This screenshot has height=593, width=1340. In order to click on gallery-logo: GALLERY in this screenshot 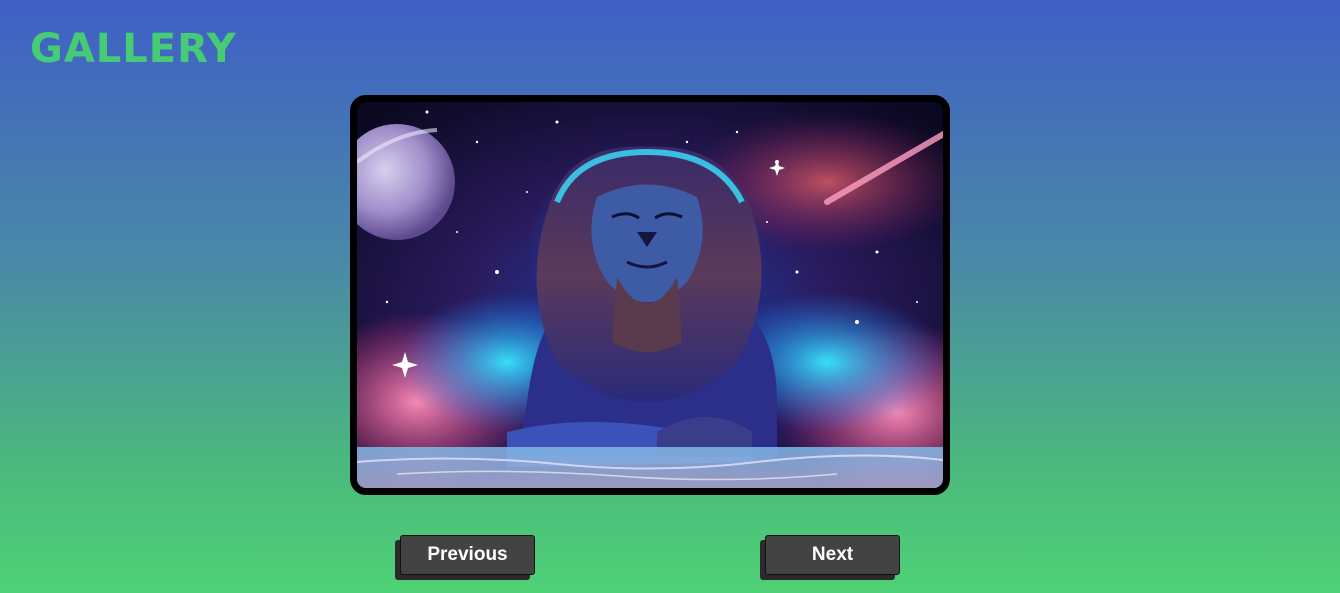, I will do `click(133, 49)`.